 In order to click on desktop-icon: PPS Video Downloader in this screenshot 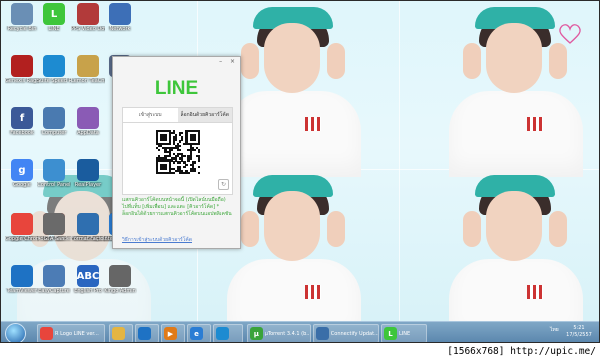, I will do `click(88, 17)`.